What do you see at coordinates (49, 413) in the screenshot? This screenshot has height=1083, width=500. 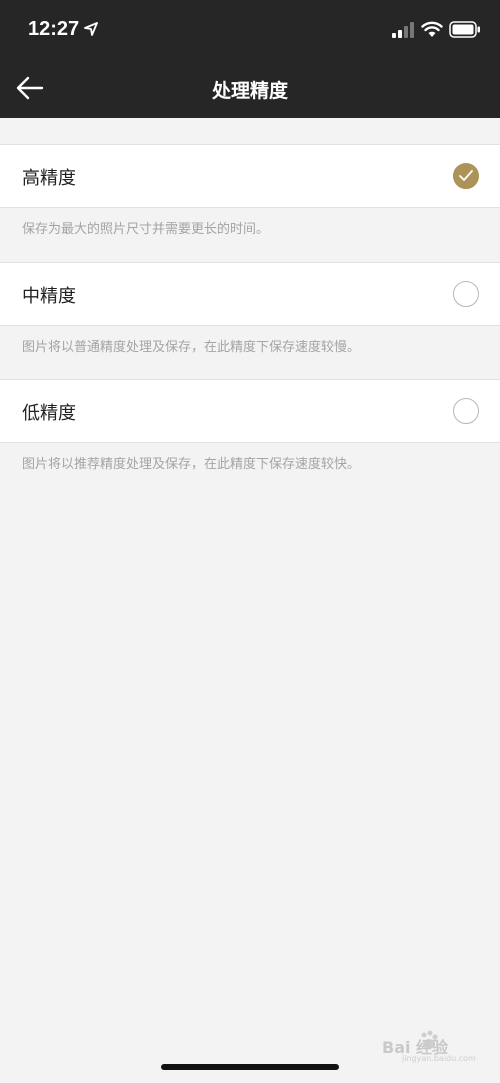 I see `option-label: 低精度` at bounding box center [49, 413].